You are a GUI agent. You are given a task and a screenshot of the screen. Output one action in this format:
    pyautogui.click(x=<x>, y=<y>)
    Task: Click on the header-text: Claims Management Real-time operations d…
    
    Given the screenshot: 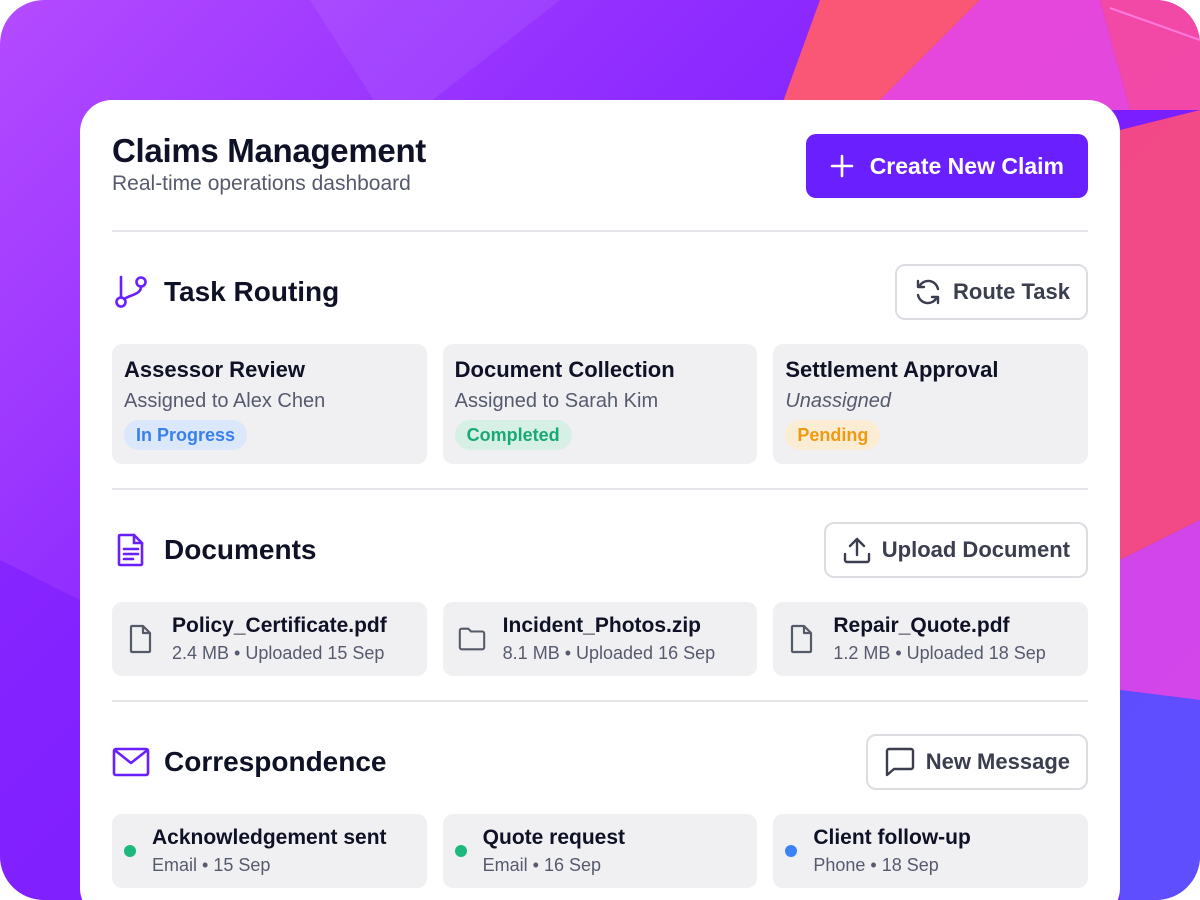 What is the action you would take?
    pyautogui.click(x=269, y=164)
    